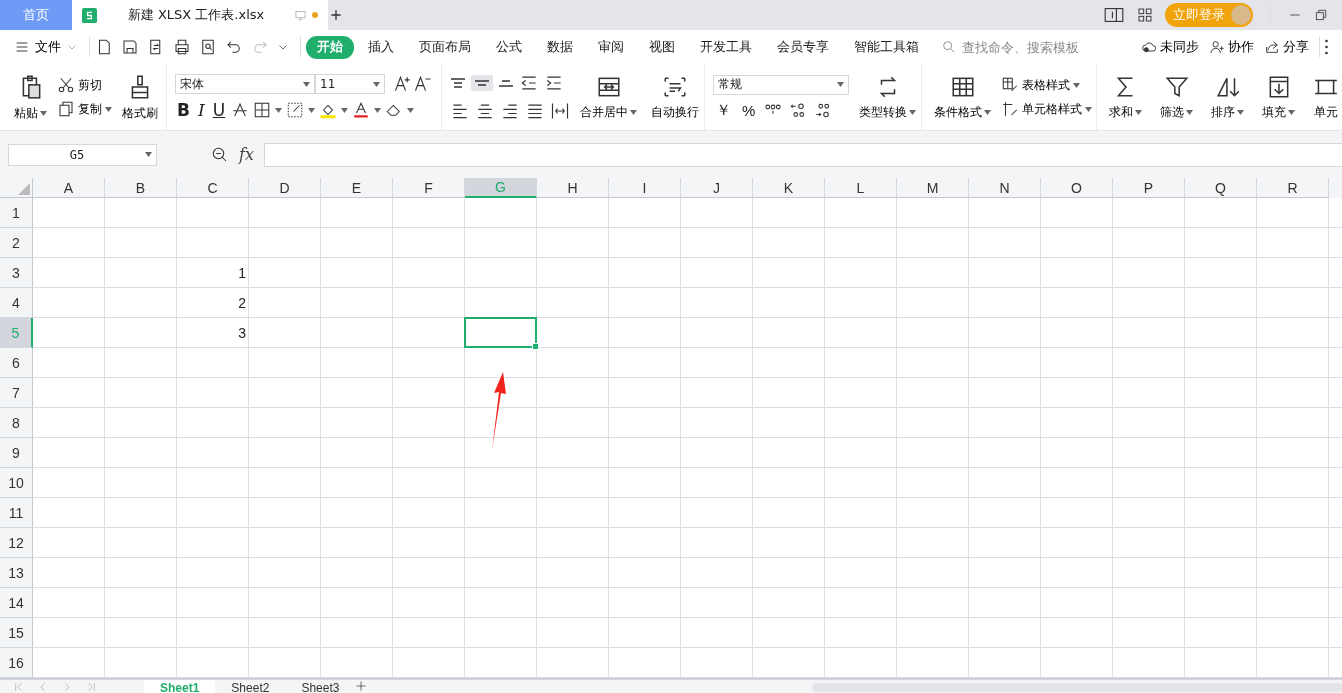 The image size is (1342, 693). I want to click on merge-center-button: 合并居中, so click(608, 97).